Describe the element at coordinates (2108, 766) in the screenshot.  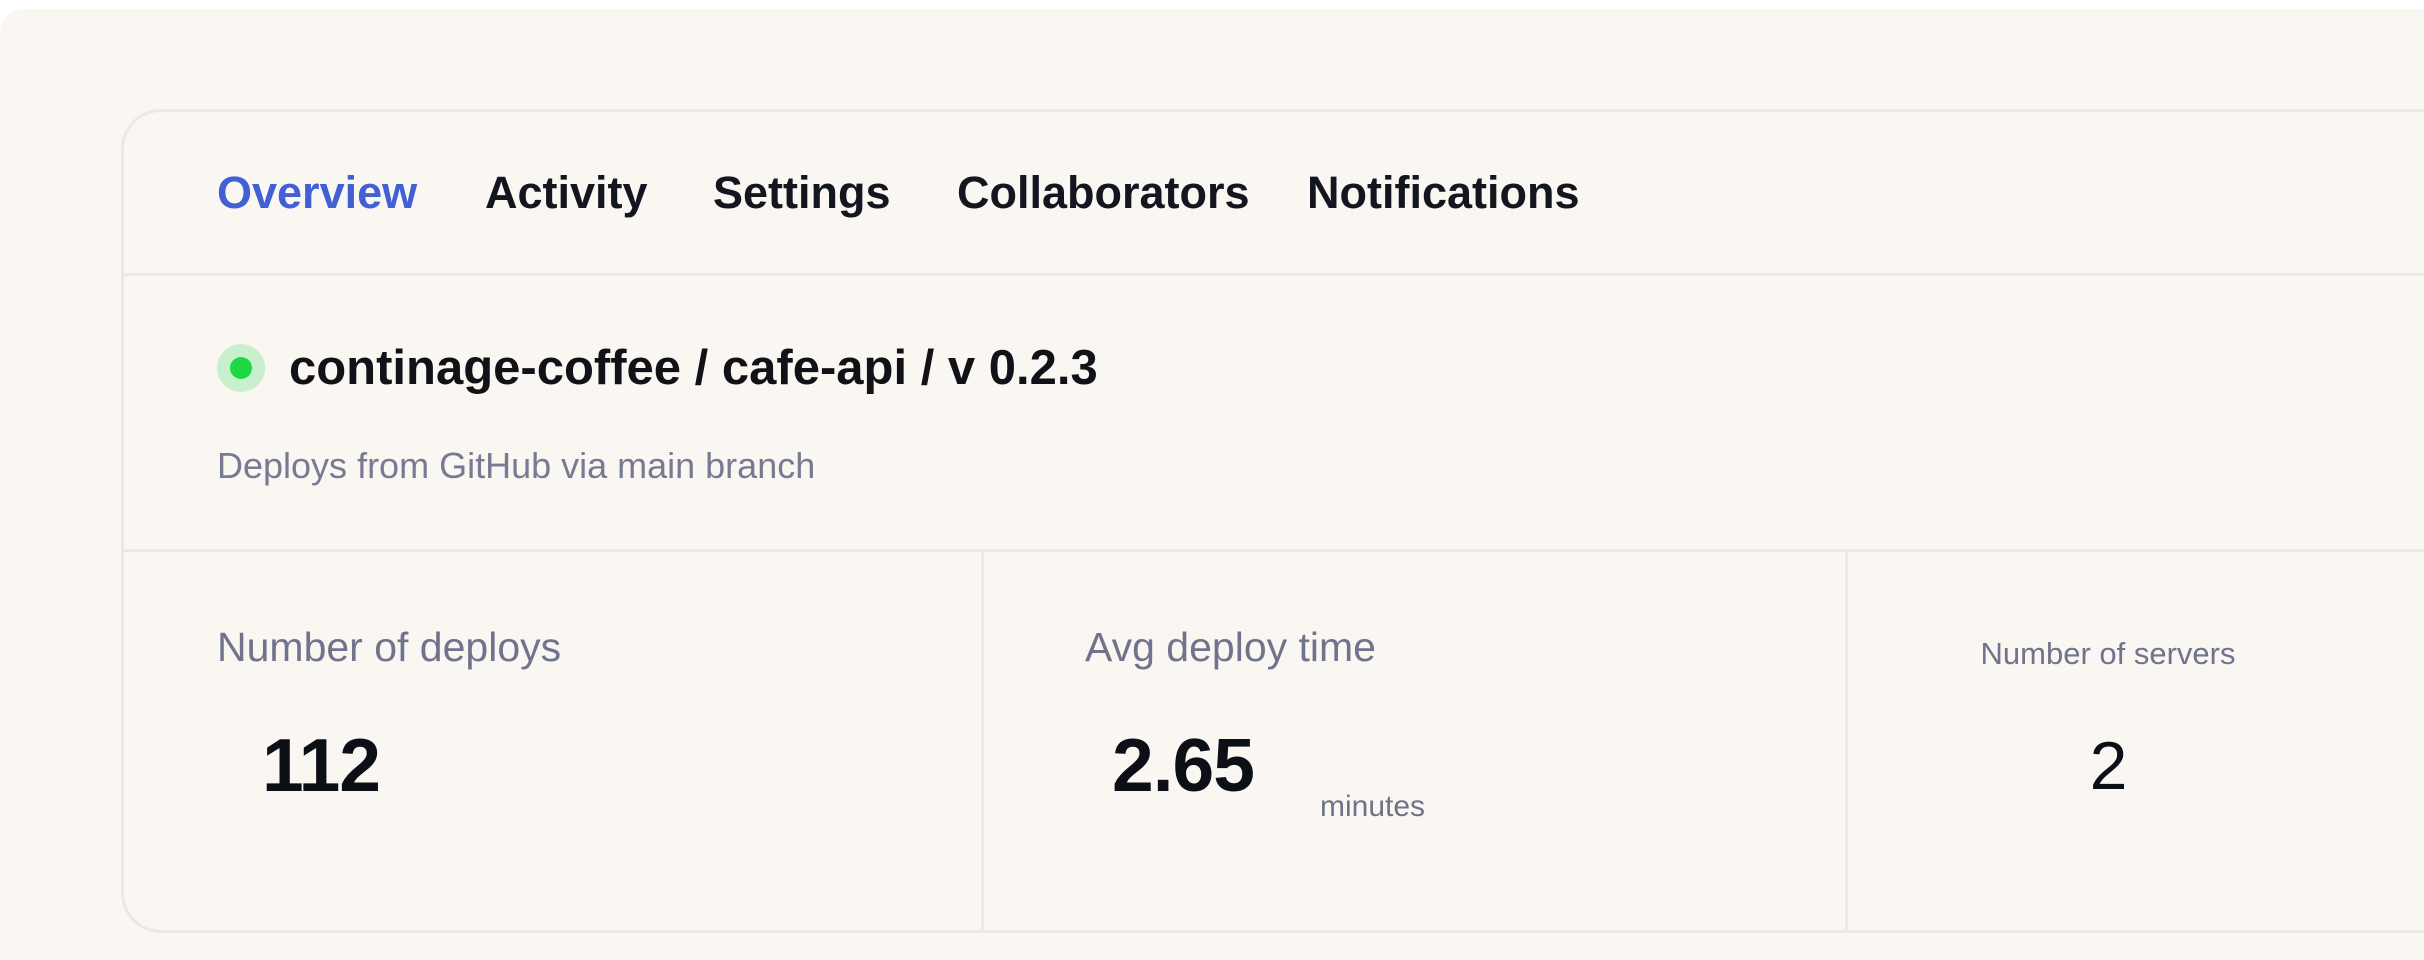
I see `stat-value: 2` at that location.